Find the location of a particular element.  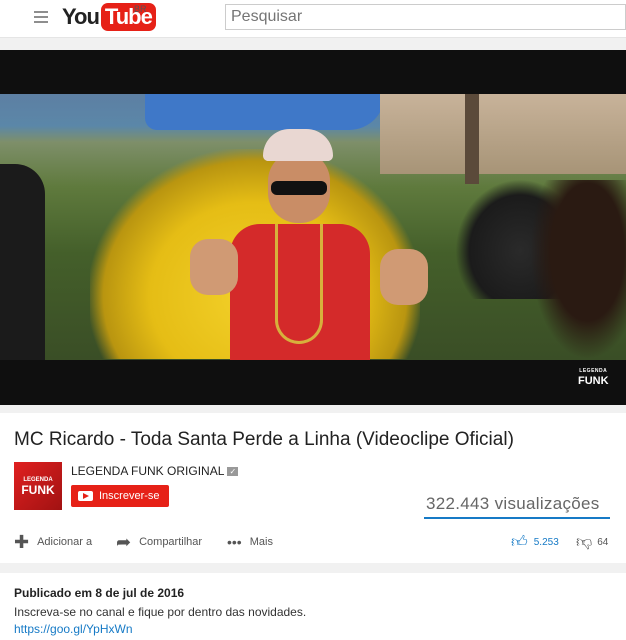

tree-trunk is located at coordinates (472, 139).